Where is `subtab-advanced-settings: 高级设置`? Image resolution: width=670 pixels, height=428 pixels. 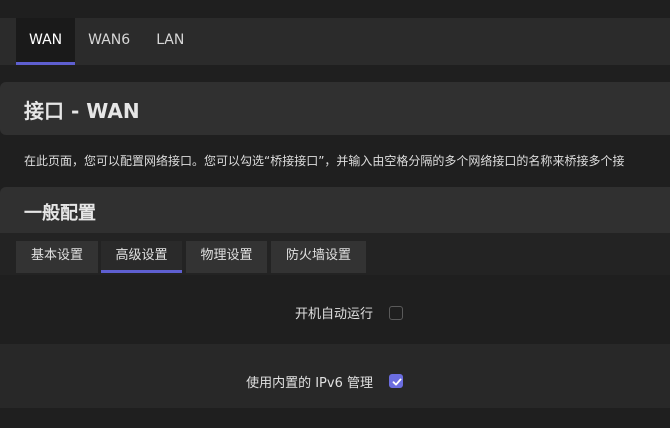 subtab-advanced-settings: 高级设置 is located at coordinates (141, 257).